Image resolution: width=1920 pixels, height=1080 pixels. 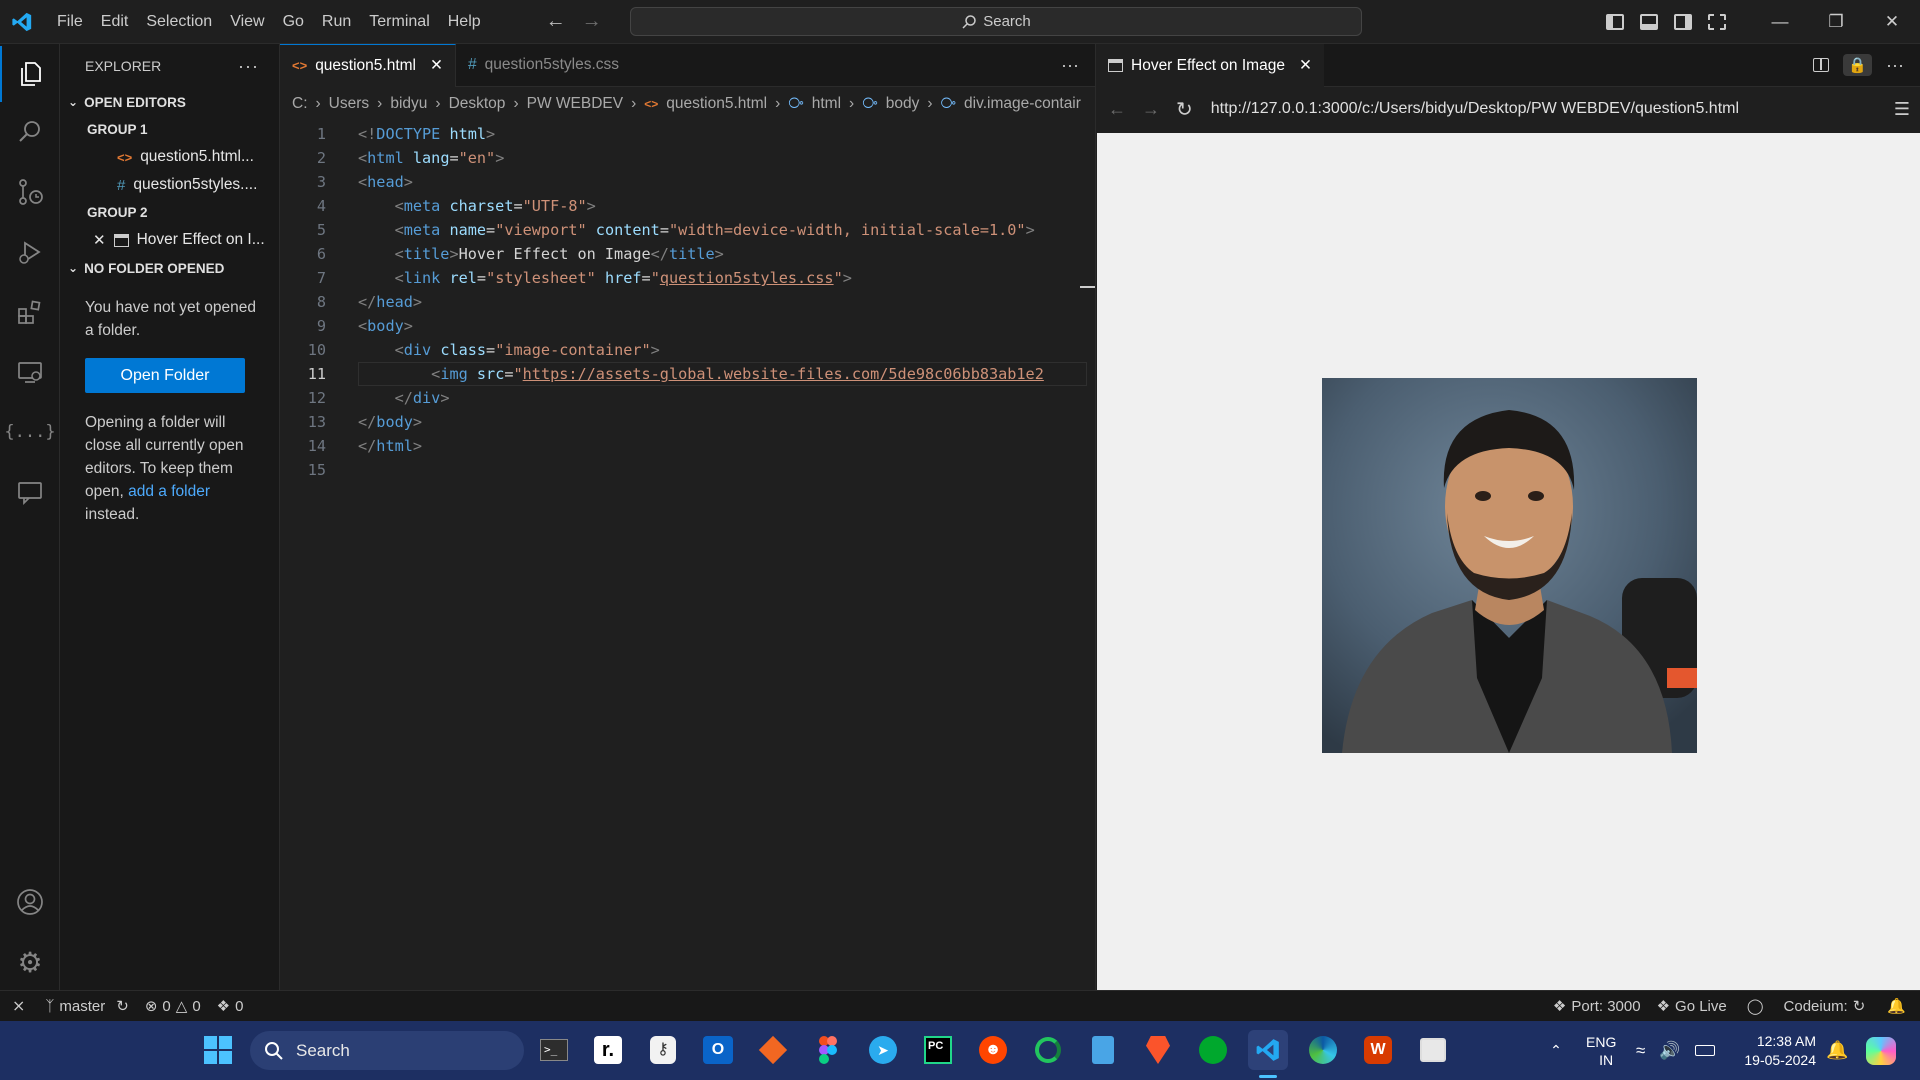 What do you see at coordinates (575, 104) in the screenshot?
I see `breadcrumb-item: PW WEBDEV` at bounding box center [575, 104].